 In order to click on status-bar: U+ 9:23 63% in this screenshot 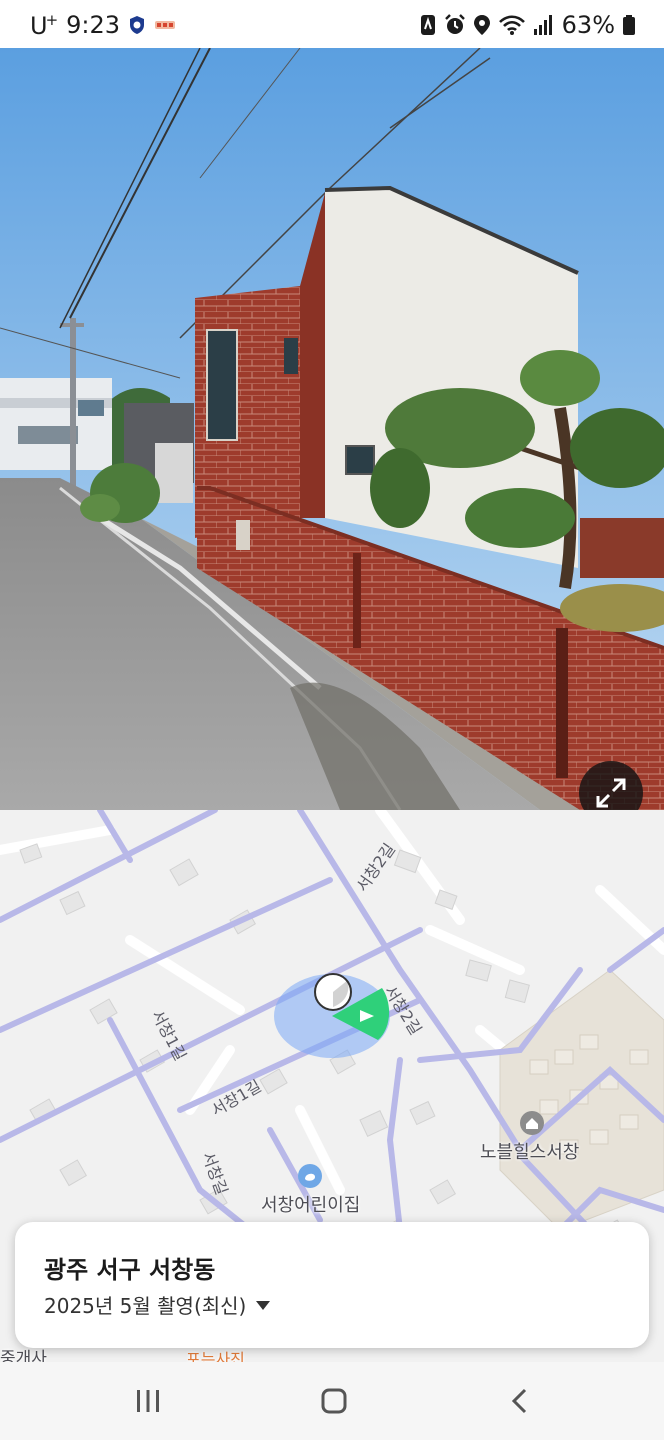, I will do `click(332, 24)`.